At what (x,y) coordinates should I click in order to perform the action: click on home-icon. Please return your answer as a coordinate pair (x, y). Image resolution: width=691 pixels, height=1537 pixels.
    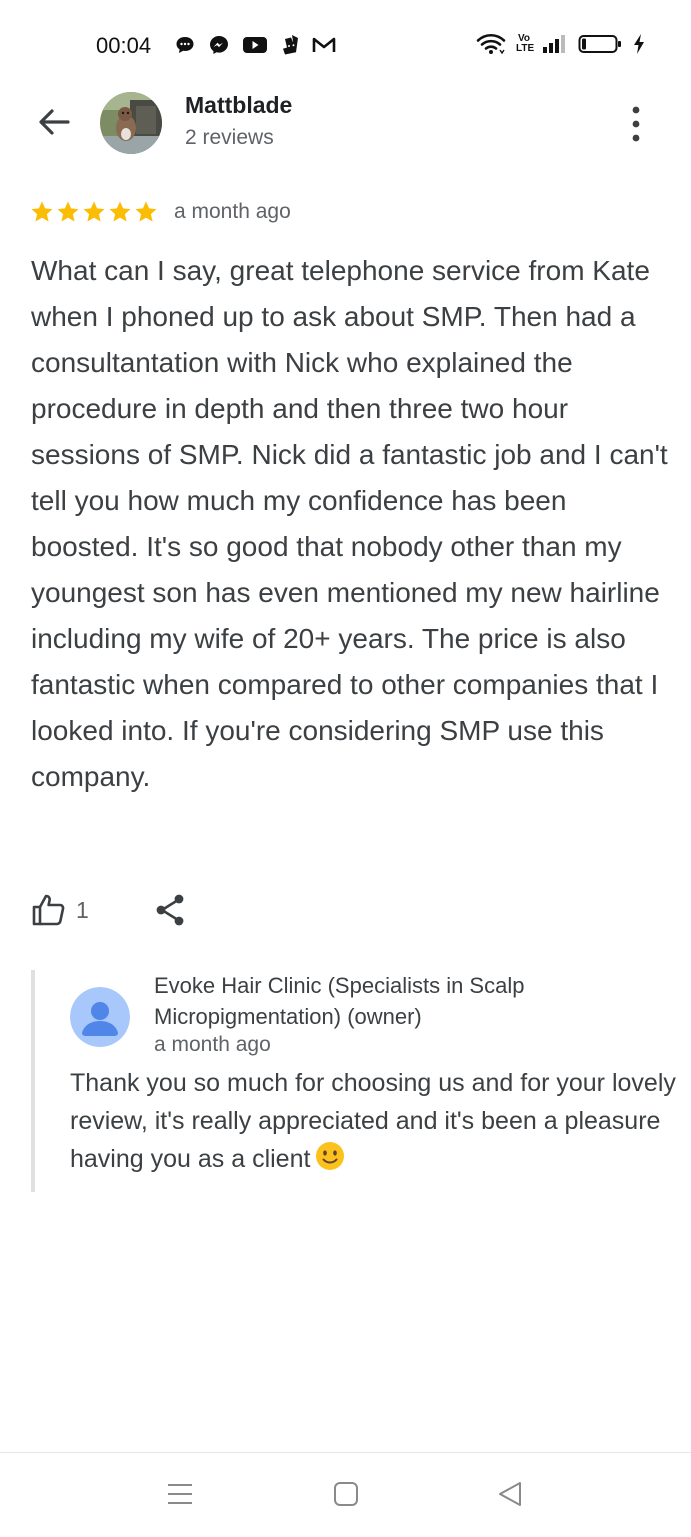
    Looking at the image, I should click on (346, 1494).